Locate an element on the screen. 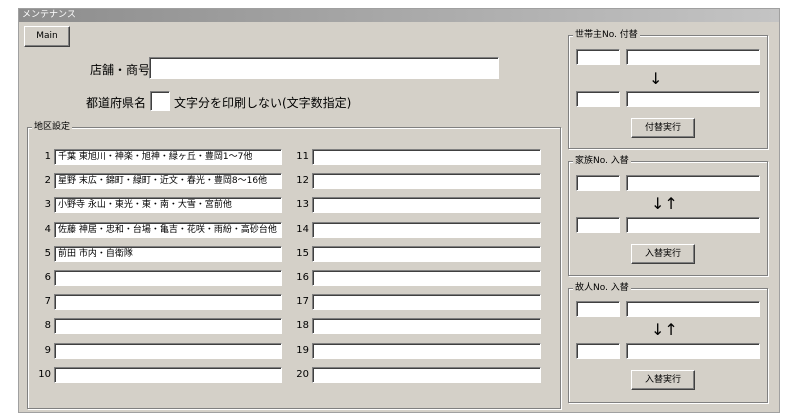 Image resolution: width=788 pixels, height=417 pixels. area-settings-title: 地区設定 is located at coordinates (52, 127).